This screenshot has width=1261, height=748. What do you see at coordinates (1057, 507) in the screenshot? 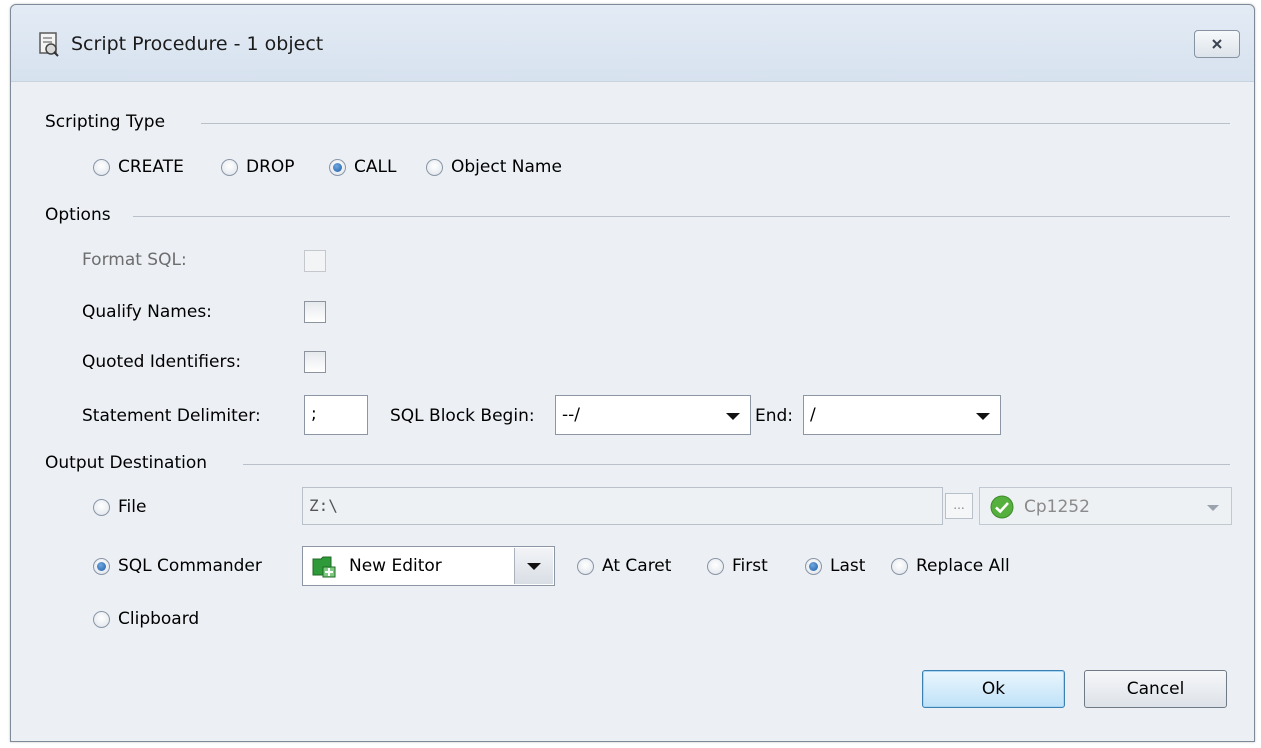
I see `encoding-value: Cp1252` at bounding box center [1057, 507].